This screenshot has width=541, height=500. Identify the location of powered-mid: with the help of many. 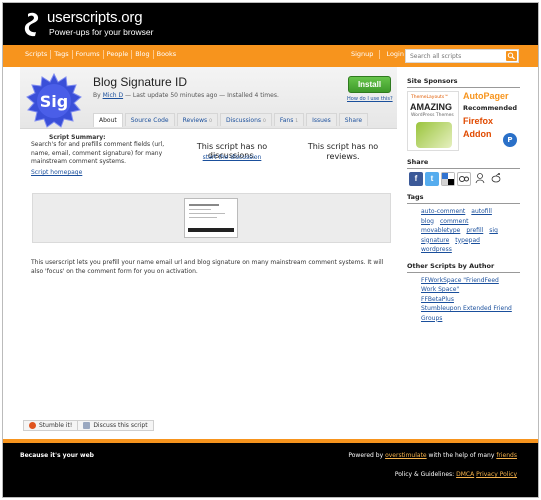
(461, 455).